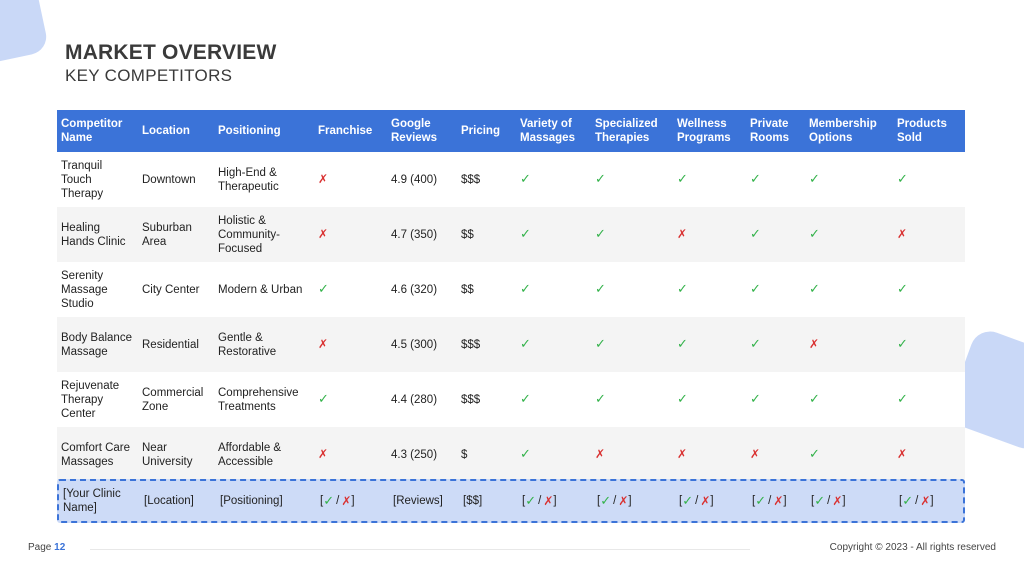  Describe the element at coordinates (929, 454) in the screenshot. I see `cell-products: ✗` at that location.